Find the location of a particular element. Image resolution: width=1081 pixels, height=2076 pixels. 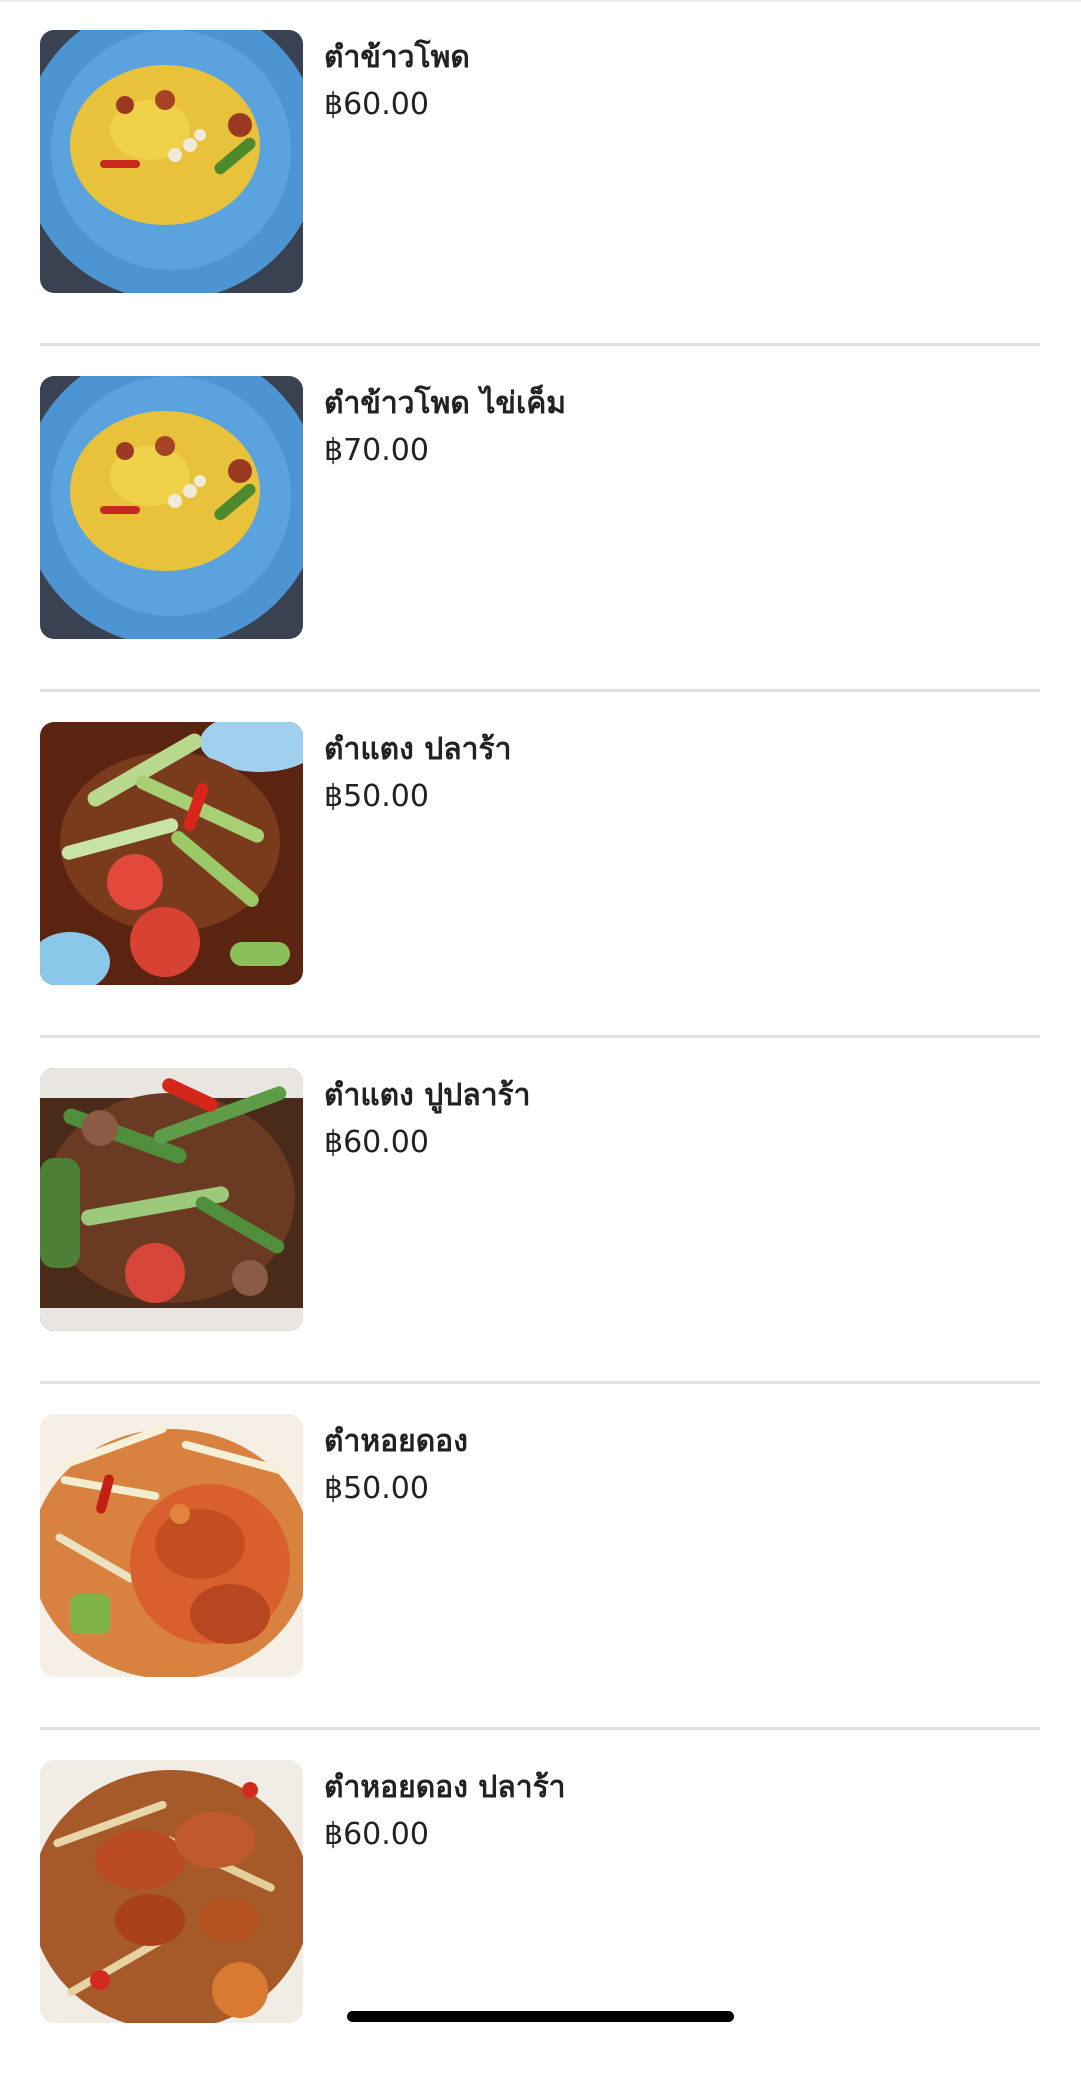

item-price: ฿70.00 is located at coordinates (376, 450).